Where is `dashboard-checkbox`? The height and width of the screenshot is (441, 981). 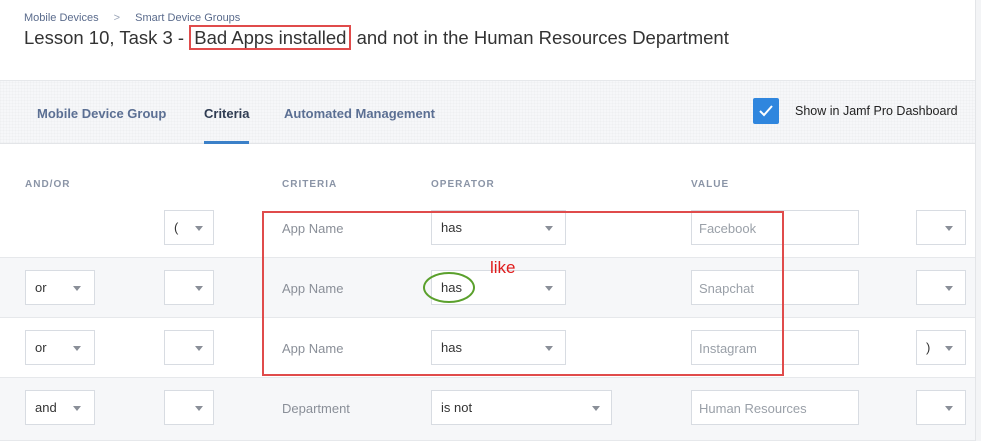 dashboard-checkbox is located at coordinates (766, 111).